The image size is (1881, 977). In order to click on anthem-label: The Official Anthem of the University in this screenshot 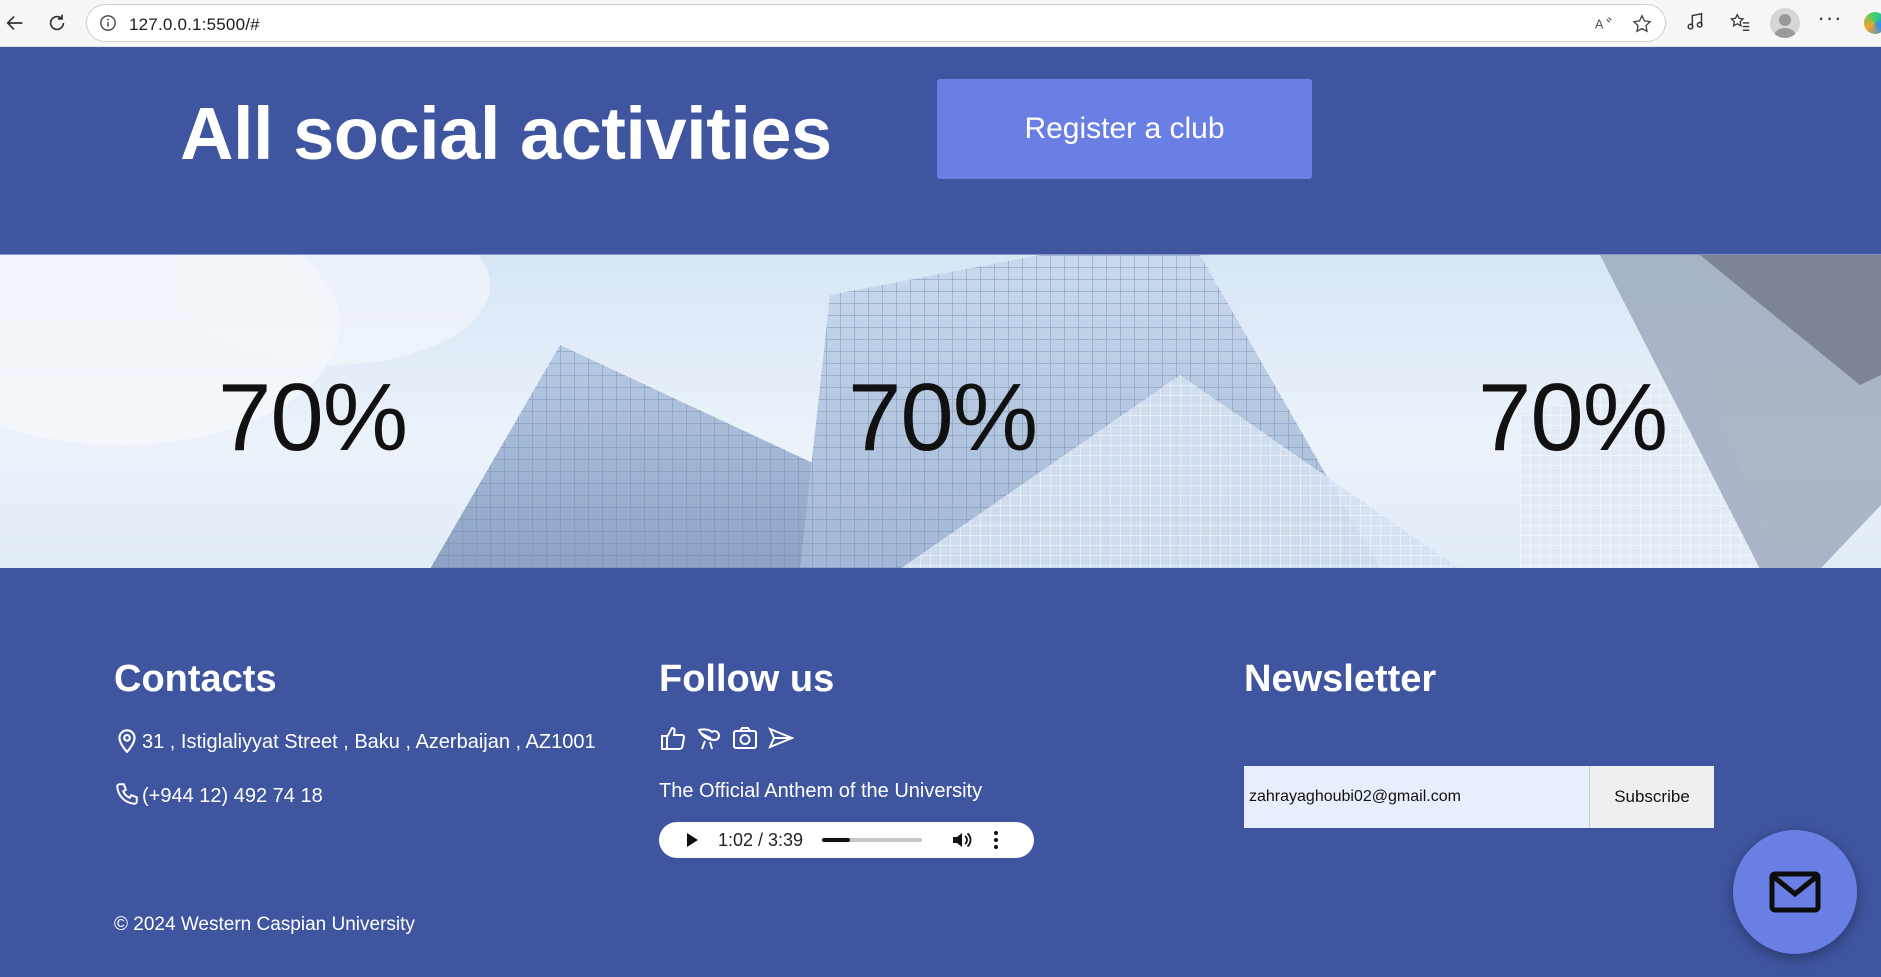, I will do `click(821, 791)`.